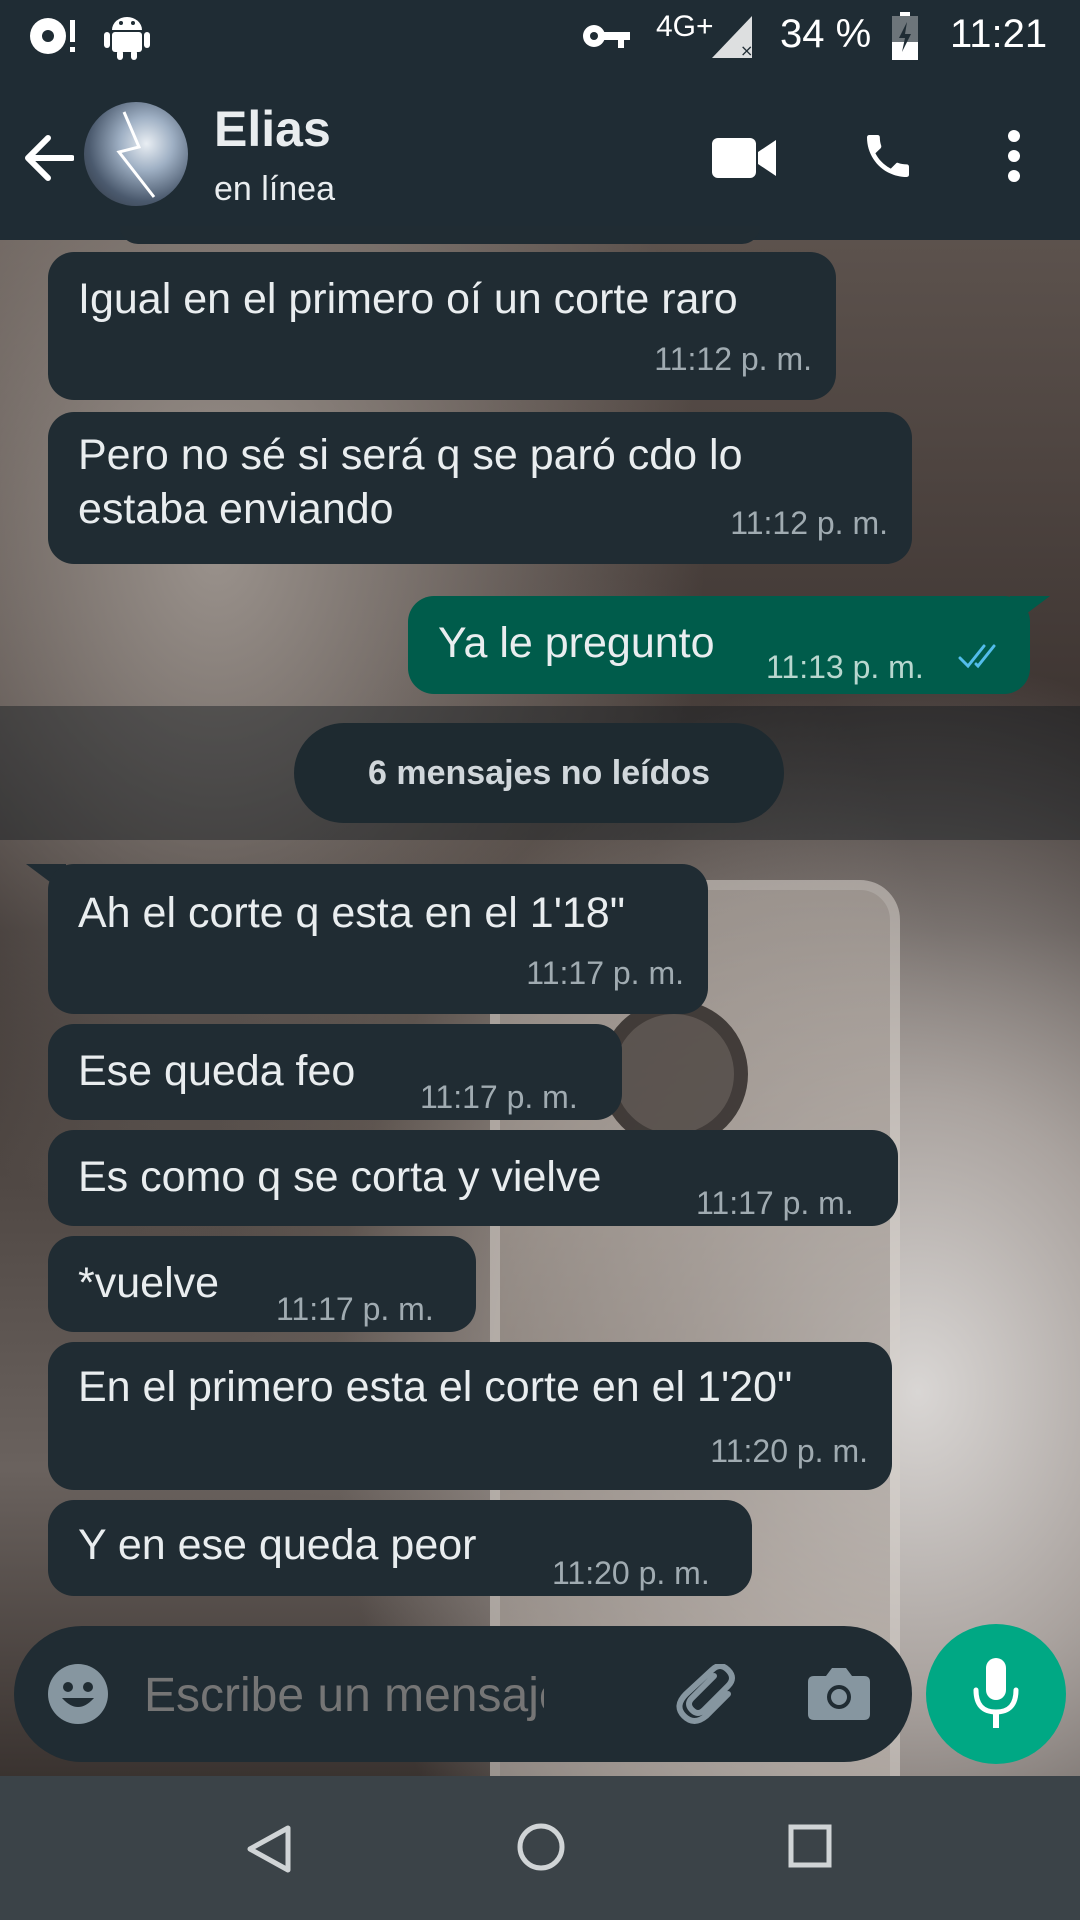  I want to click on system-nav-bar, so click(540, 1848).